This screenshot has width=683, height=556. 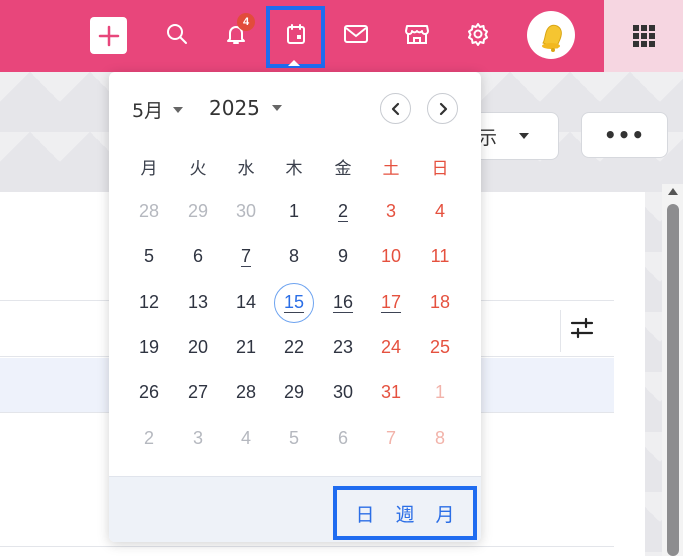 I want to click on calendar-day: 16, so click(x=343, y=303).